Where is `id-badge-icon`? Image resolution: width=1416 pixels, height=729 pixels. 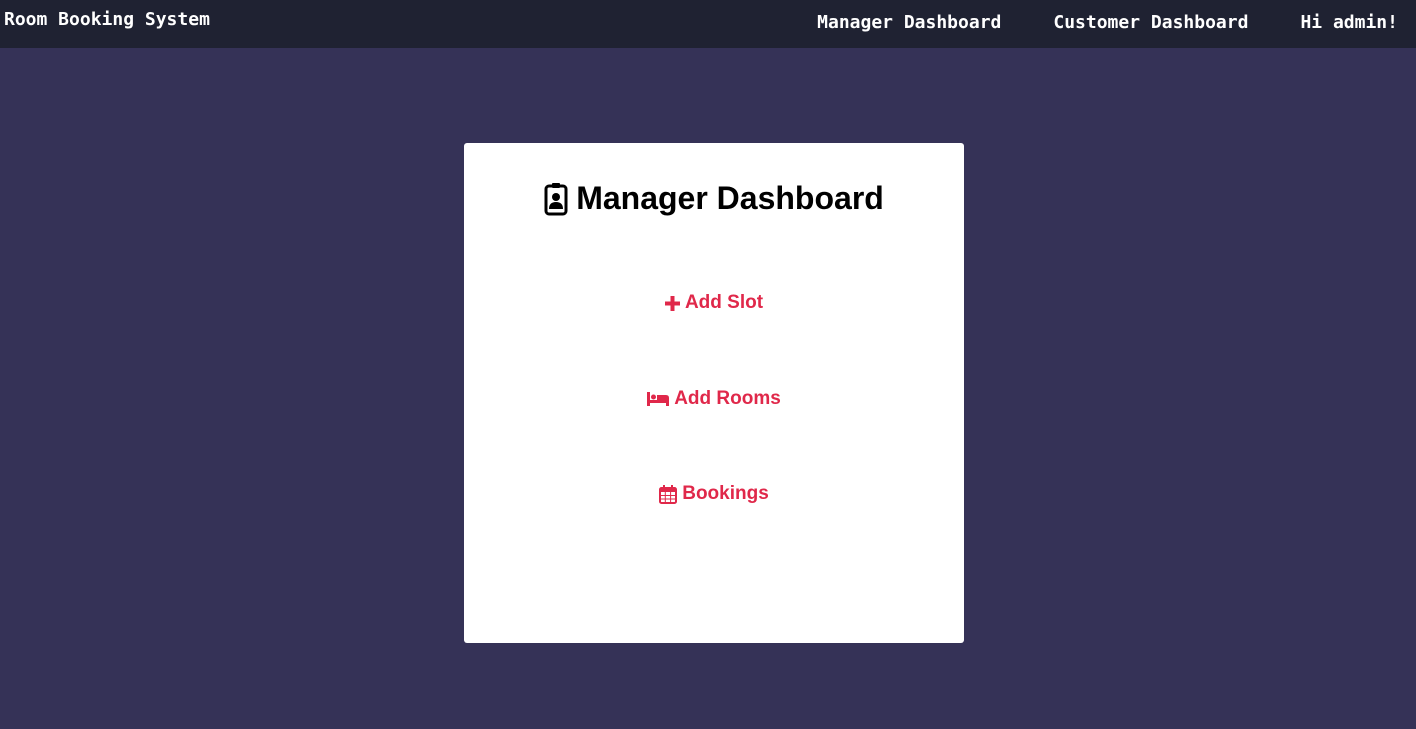 id-badge-icon is located at coordinates (556, 199).